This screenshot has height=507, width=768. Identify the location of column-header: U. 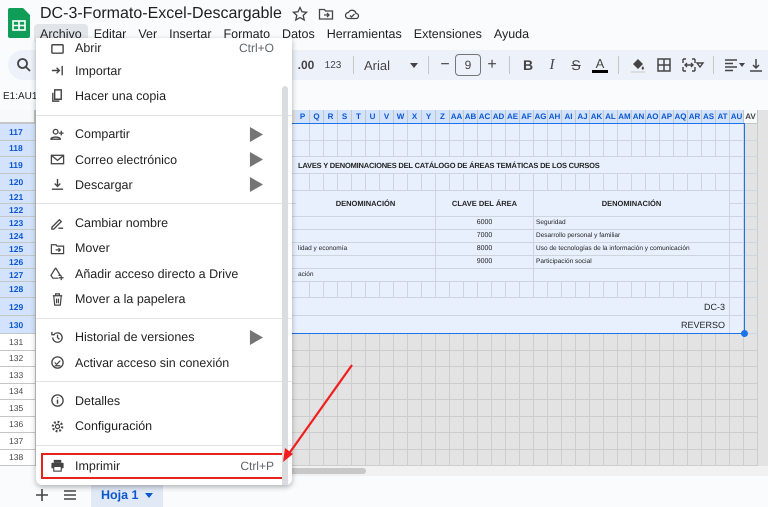
(373, 117).